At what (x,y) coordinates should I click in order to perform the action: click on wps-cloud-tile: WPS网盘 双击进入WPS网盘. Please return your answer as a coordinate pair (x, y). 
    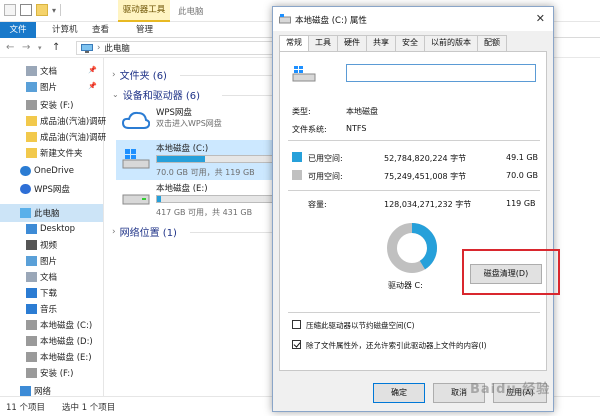
    Looking at the image, I should click on (196, 124).